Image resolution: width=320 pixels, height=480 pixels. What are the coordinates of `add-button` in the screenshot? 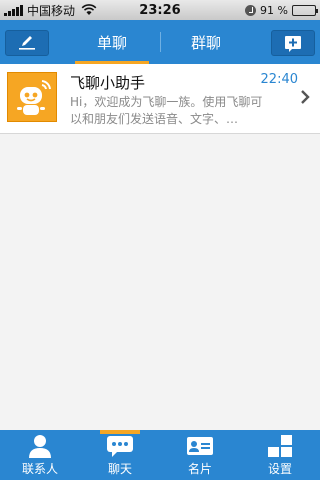 It's located at (293, 43).